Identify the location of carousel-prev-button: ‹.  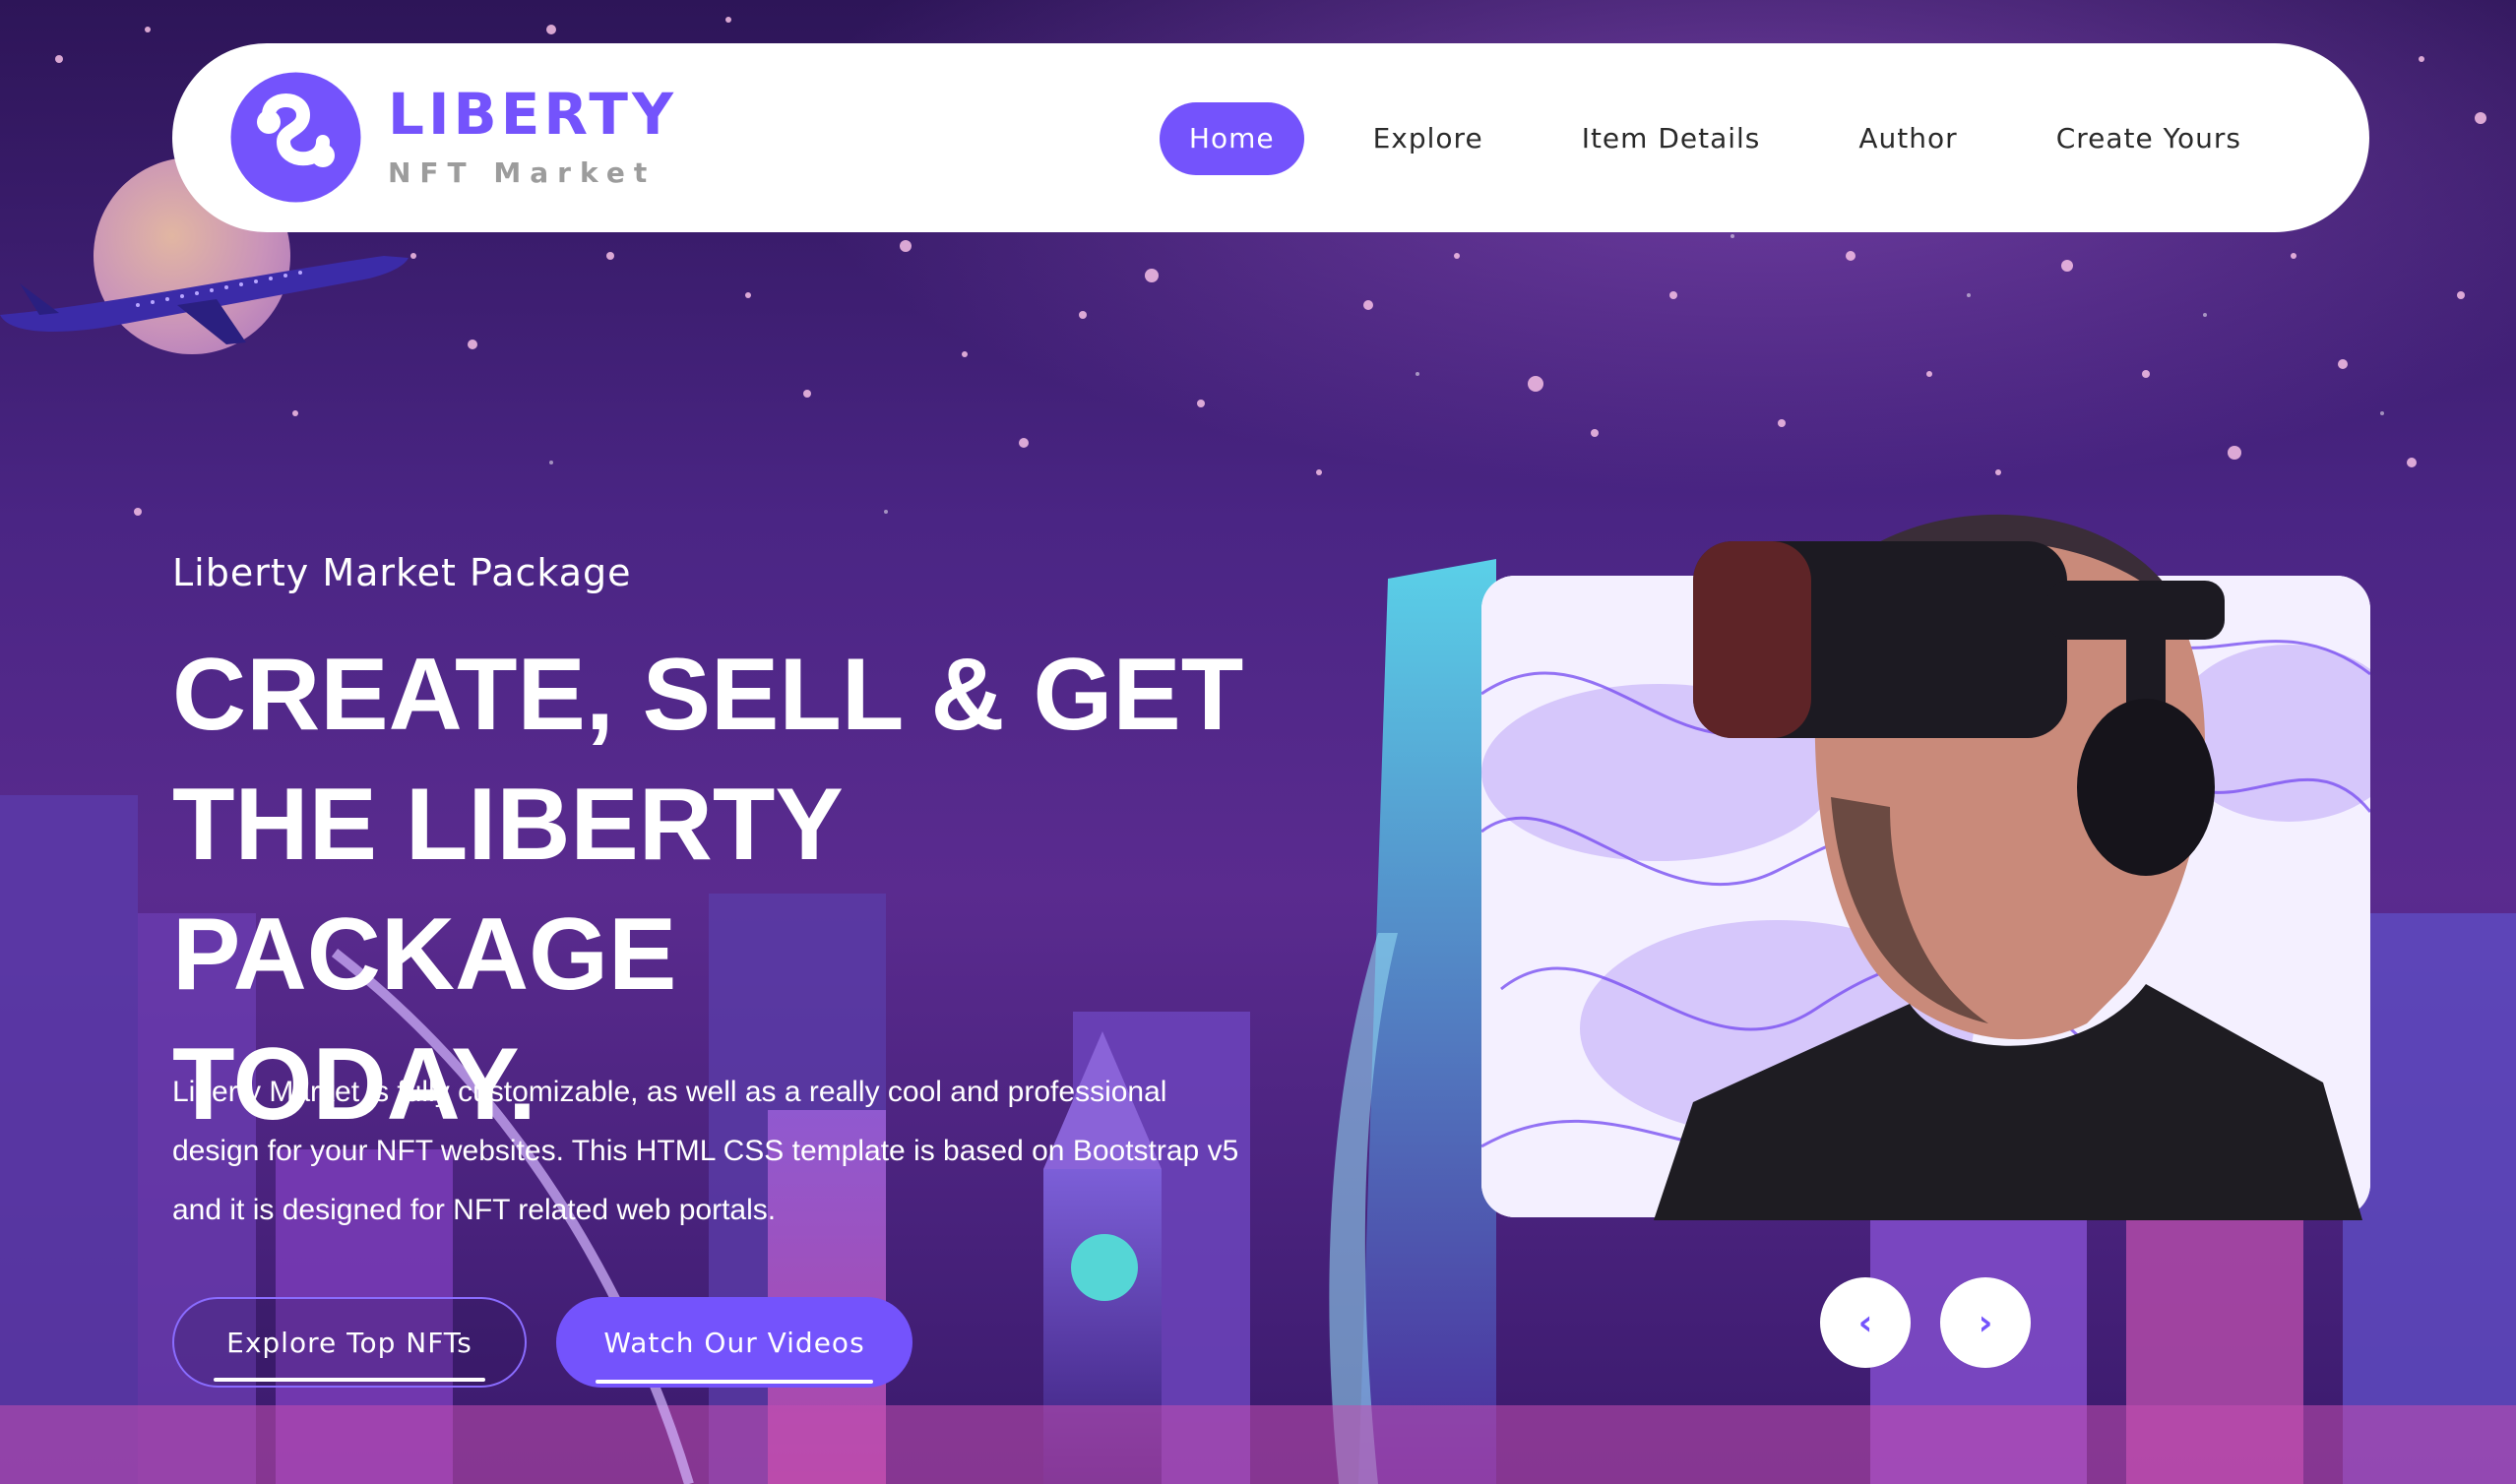
(1865, 1323).